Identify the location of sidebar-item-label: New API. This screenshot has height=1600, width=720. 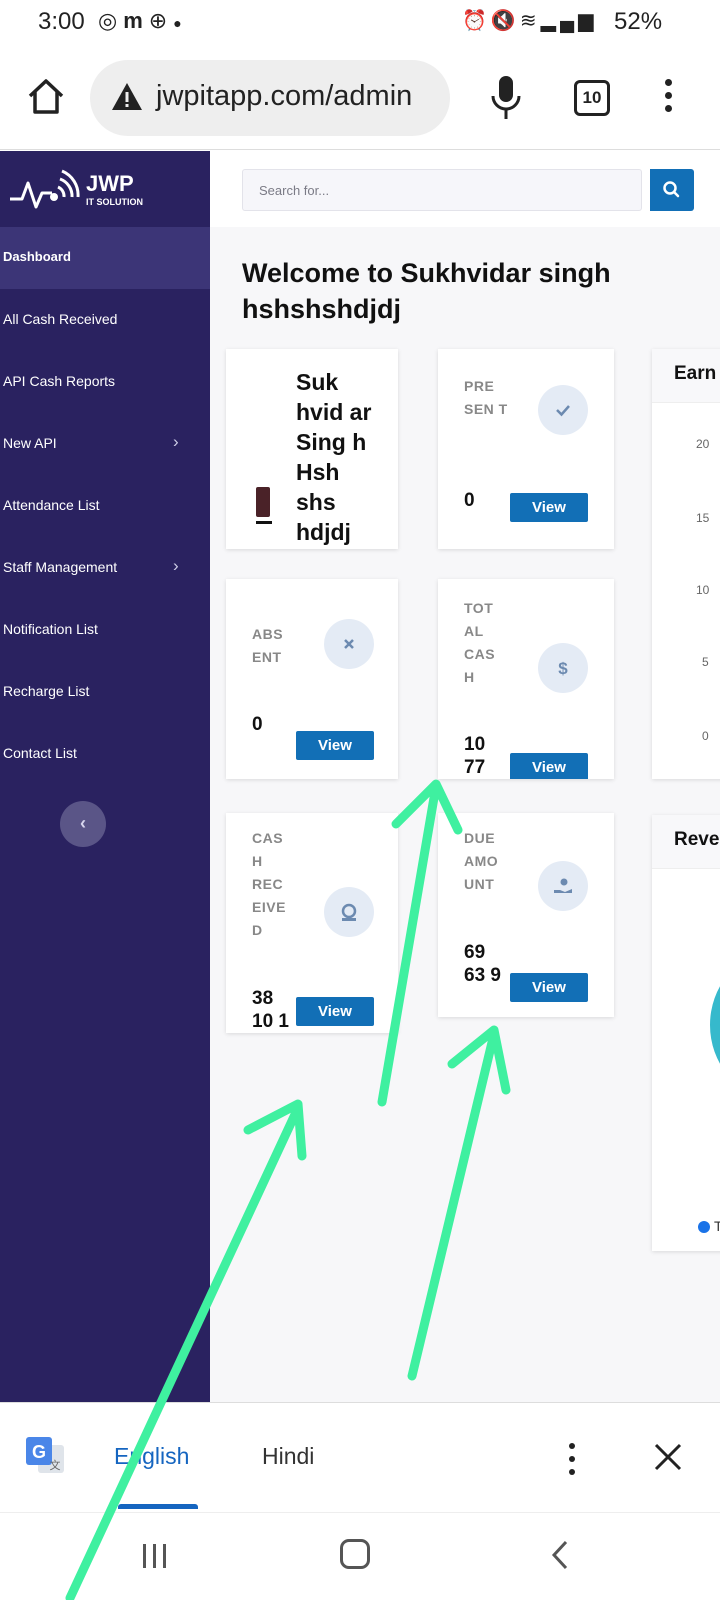
(30, 443).